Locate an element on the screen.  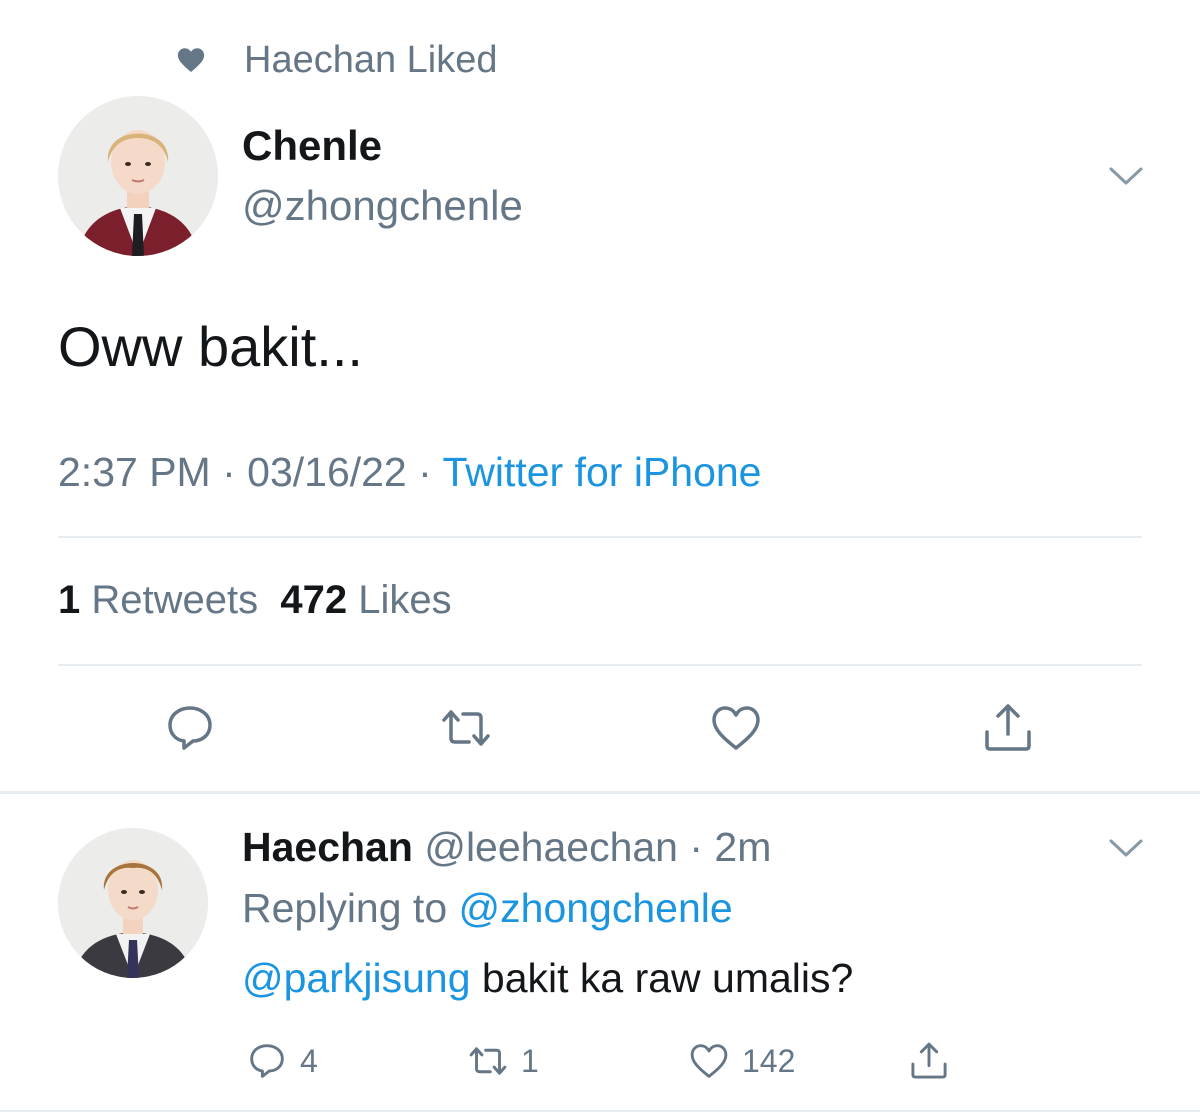
avatar-haechan is located at coordinates (133, 903).